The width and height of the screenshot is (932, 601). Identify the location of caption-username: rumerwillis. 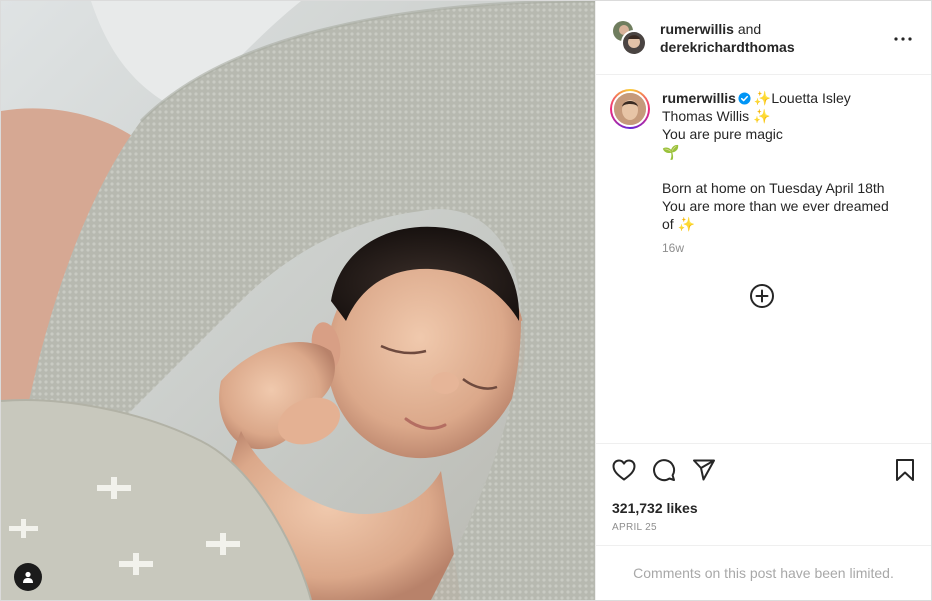
(699, 98).